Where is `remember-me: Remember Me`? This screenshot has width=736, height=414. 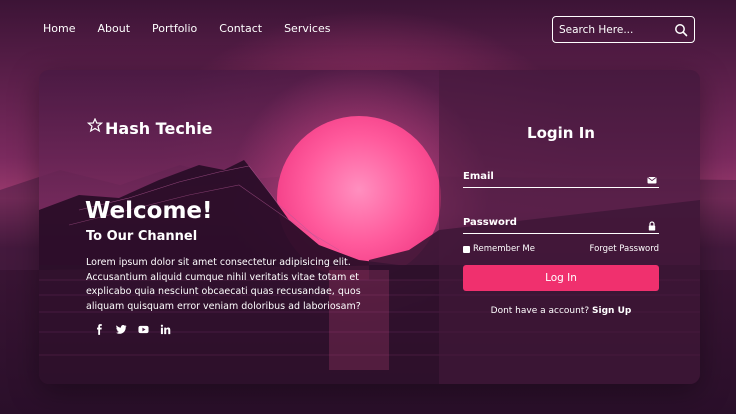
remember-me: Remember Me is located at coordinates (499, 249).